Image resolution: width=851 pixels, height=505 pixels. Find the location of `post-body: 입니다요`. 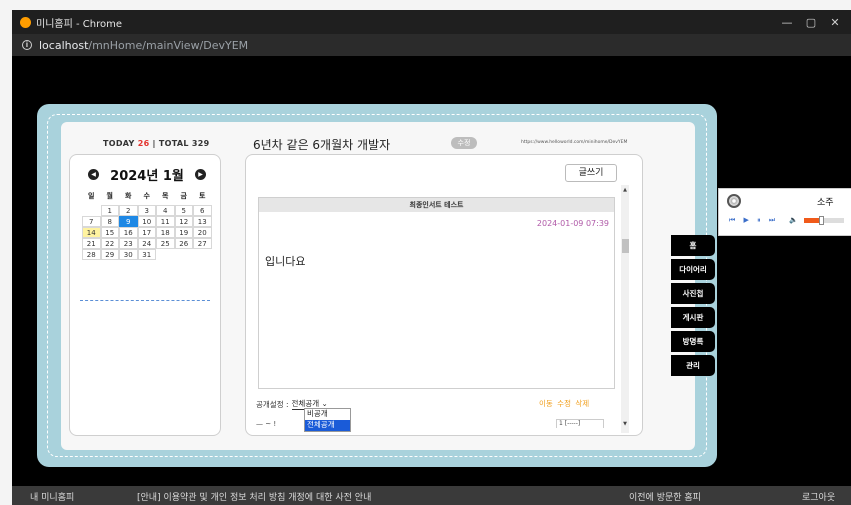

post-body: 입니다요 is located at coordinates (285, 261).